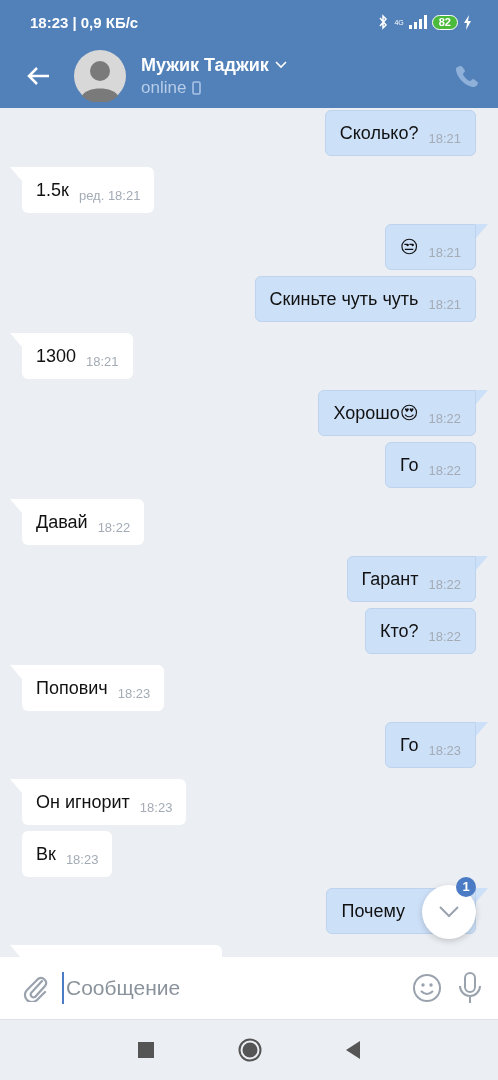  Describe the element at coordinates (444, 22) in the screenshot. I see `battery-level: 82` at that location.